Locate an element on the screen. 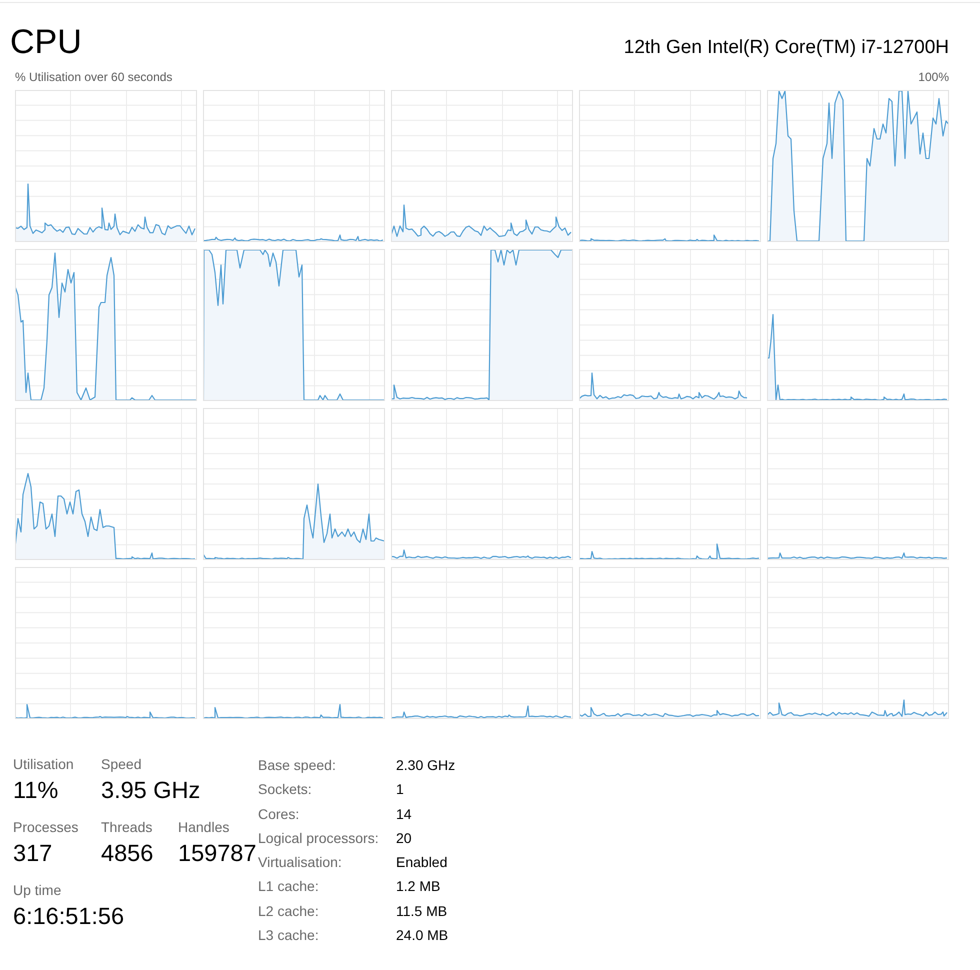 This screenshot has height=970, width=980. spec-value: 24.0 MB is located at coordinates (423, 936).